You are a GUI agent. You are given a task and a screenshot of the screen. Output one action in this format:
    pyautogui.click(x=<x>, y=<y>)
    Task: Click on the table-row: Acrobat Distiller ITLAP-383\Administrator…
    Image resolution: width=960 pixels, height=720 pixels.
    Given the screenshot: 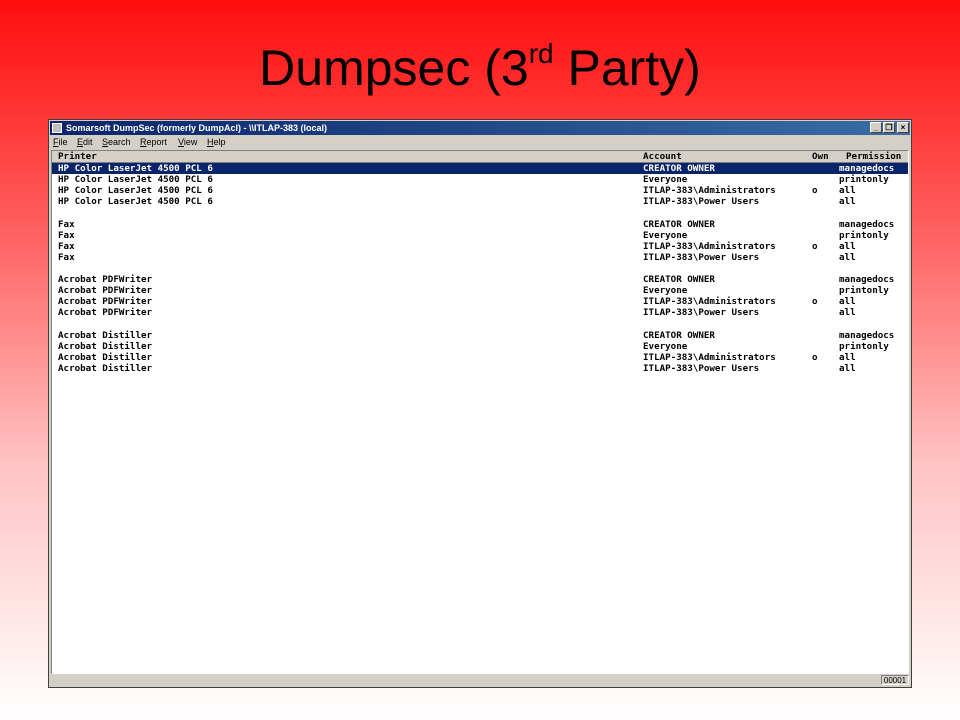 What is the action you would take?
    pyautogui.click(x=480, y=357)
    